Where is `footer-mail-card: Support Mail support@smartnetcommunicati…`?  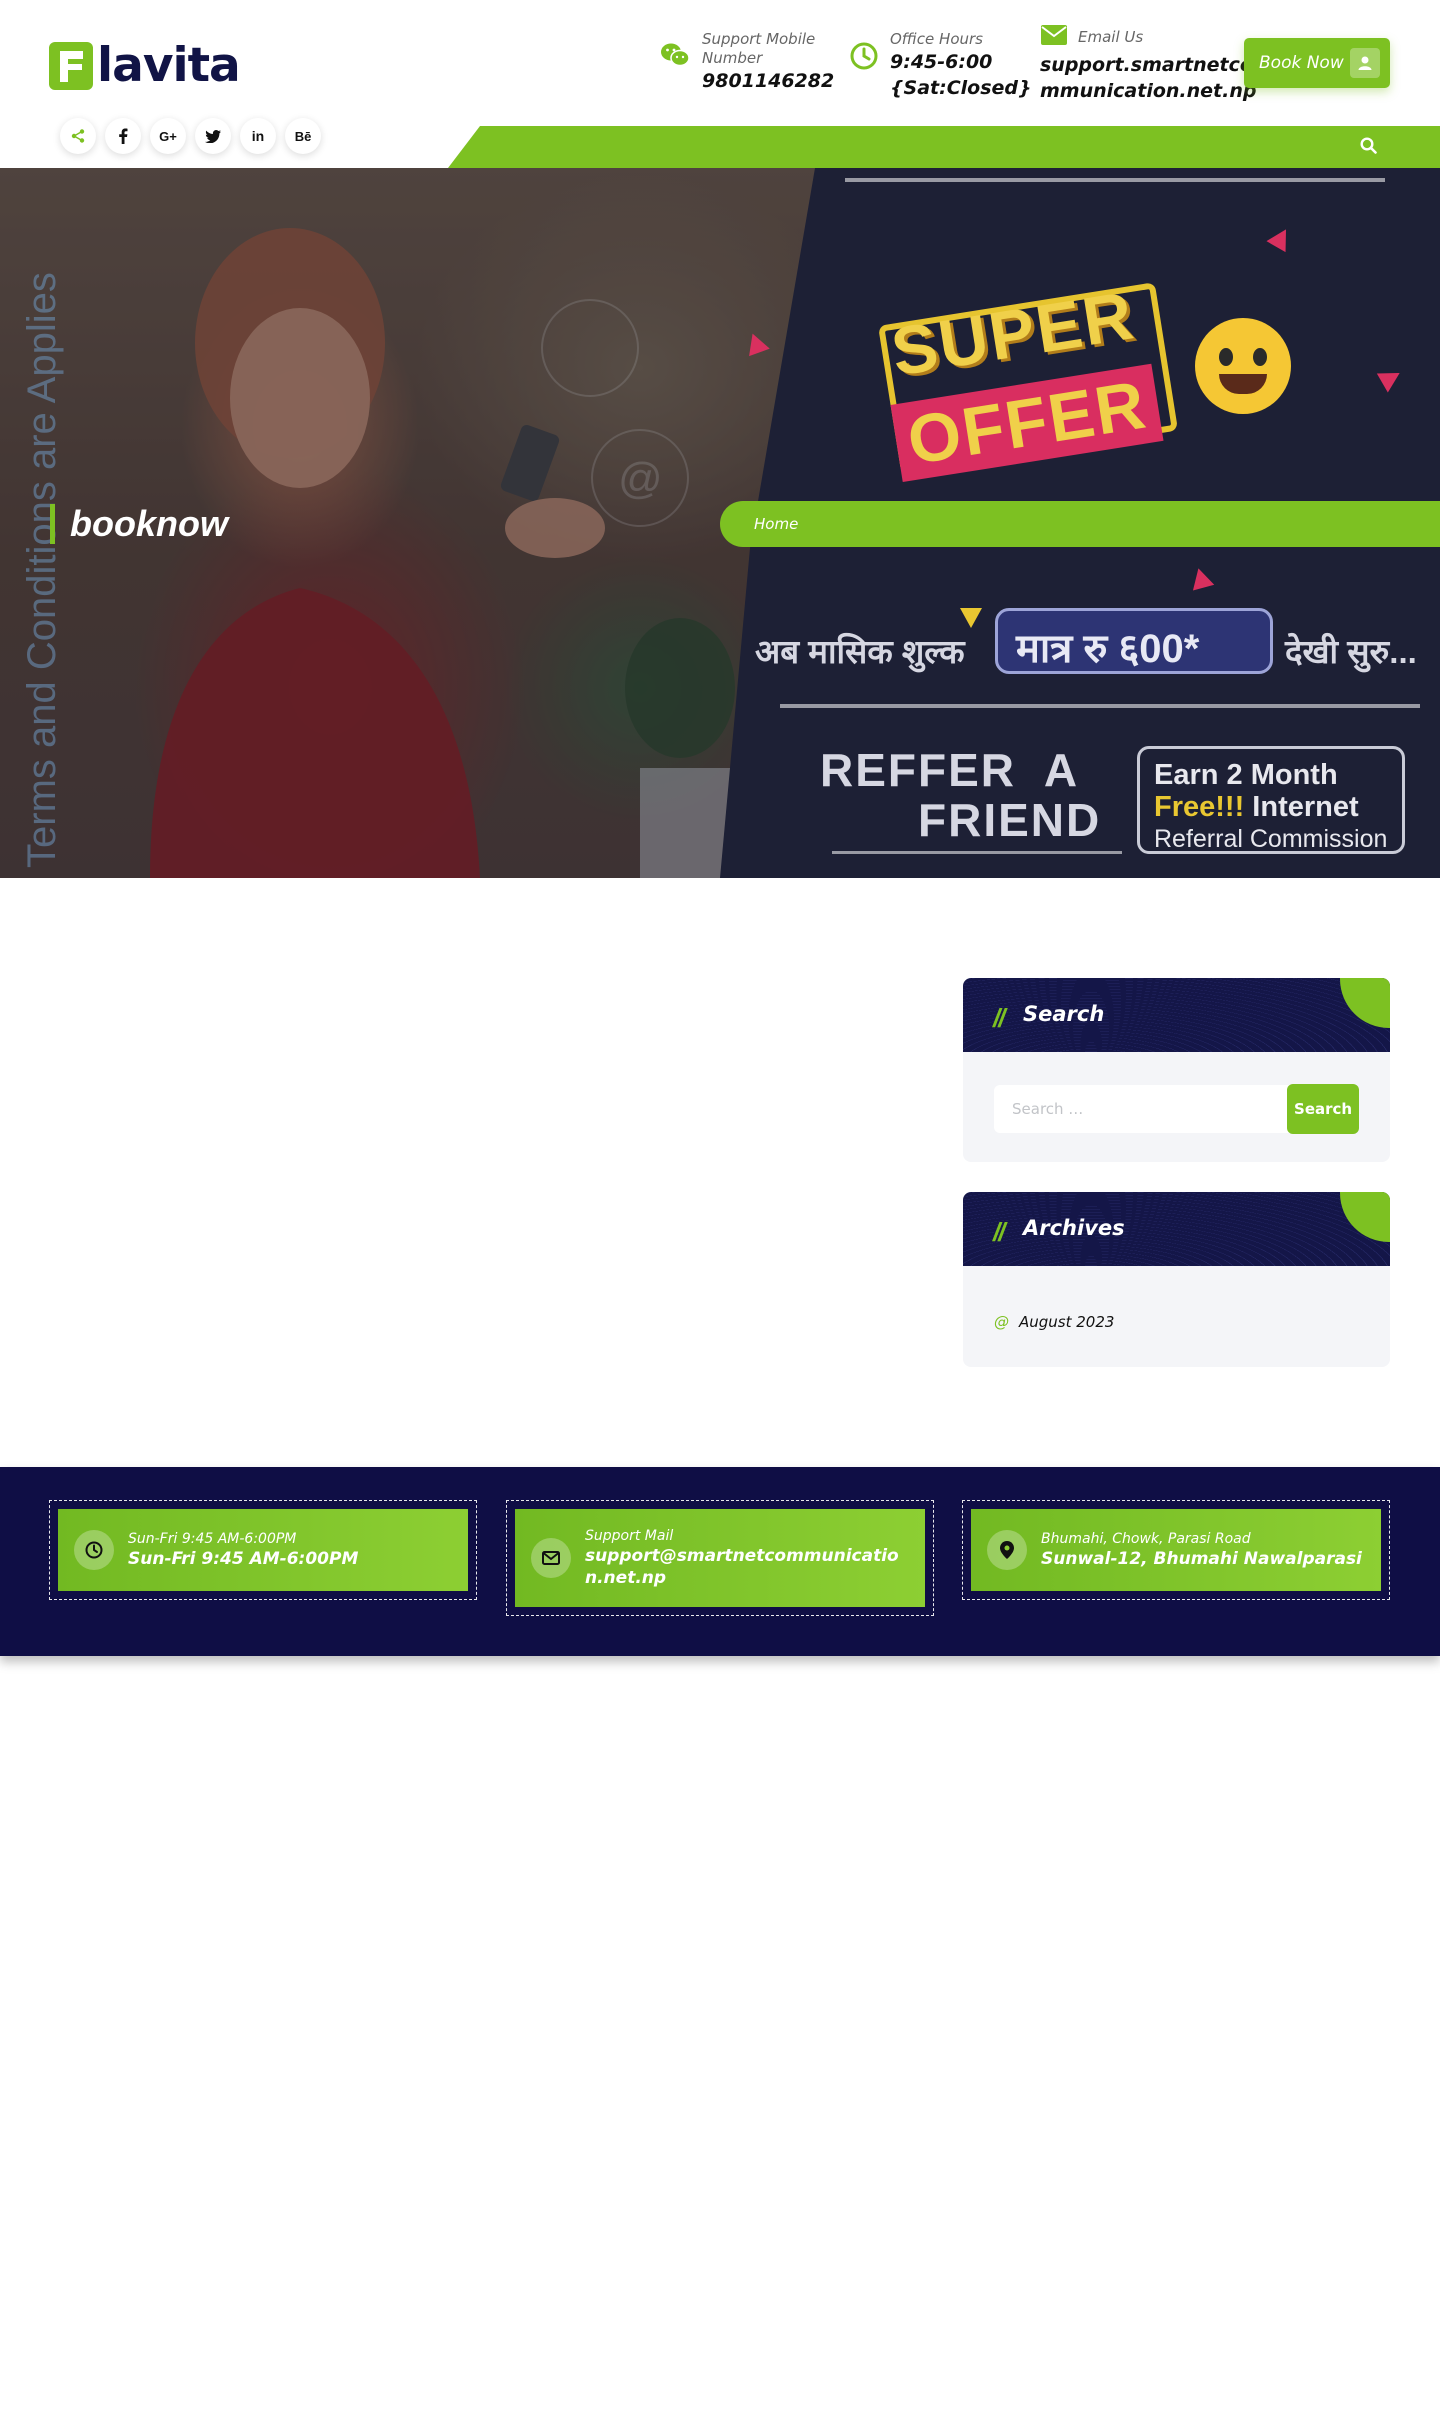 footer-mail-card: Support Mail support@smartnetcommunicati… is located at coordinates (720, 1558).